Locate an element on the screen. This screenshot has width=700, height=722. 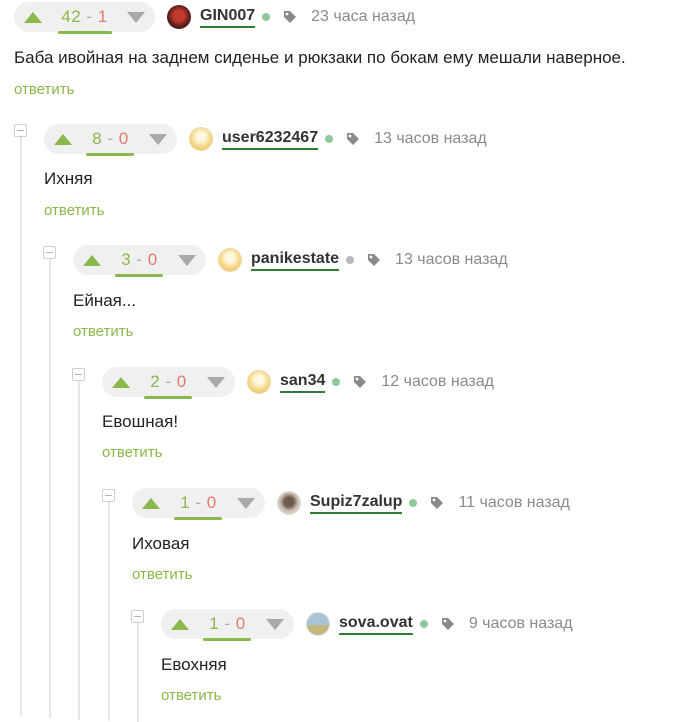
score-plus: 3 is located at coordinates (126, 259).